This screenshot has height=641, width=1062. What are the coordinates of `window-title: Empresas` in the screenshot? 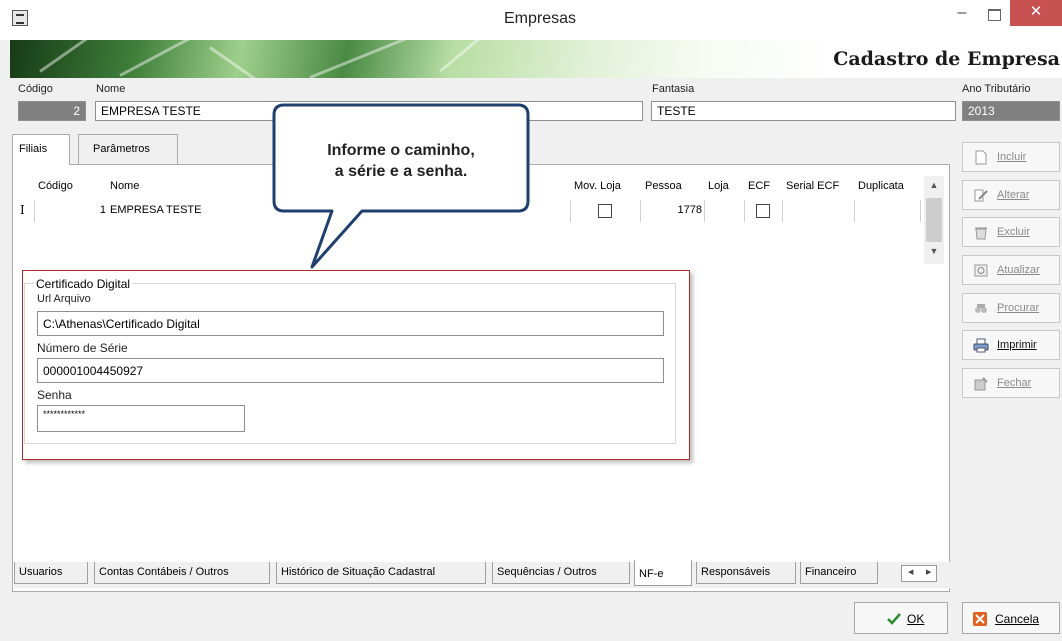 It's located at (540, 18).